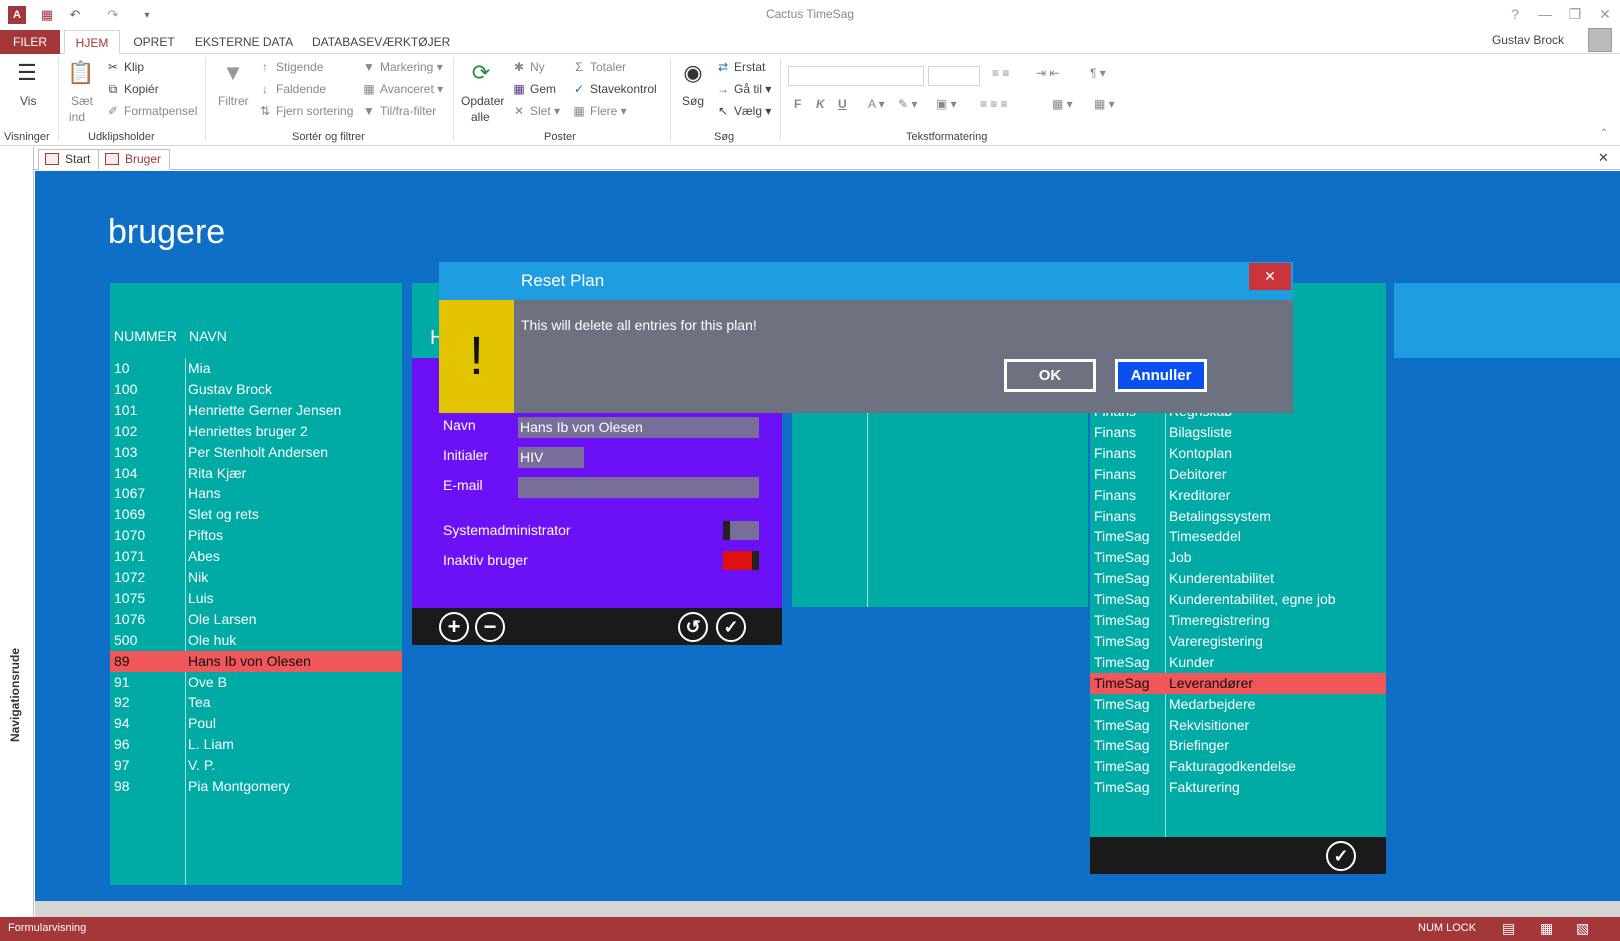  Describe the element at coordinates (256, 619) in the screenshot. I see `user-row: 1076 Ole Larsen` at that location.